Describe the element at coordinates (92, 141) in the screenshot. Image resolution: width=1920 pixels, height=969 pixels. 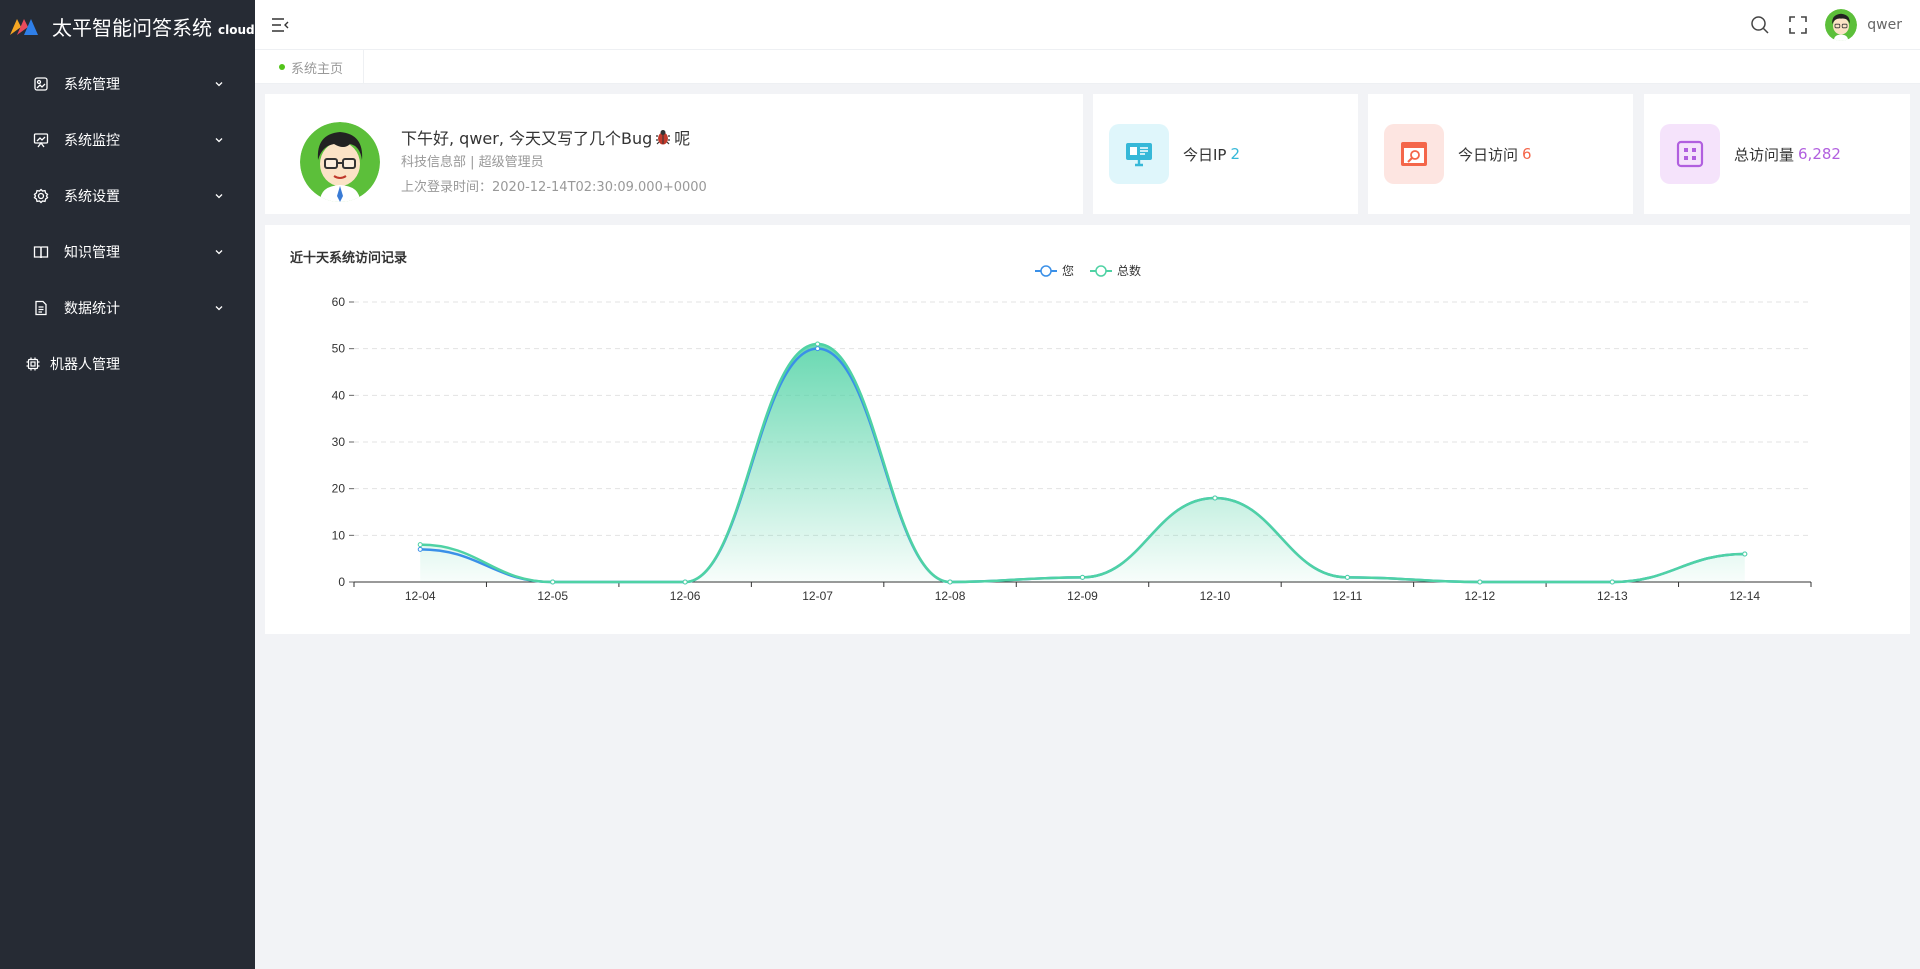
I see `sidebar-item-label: 系统监控` at that location.